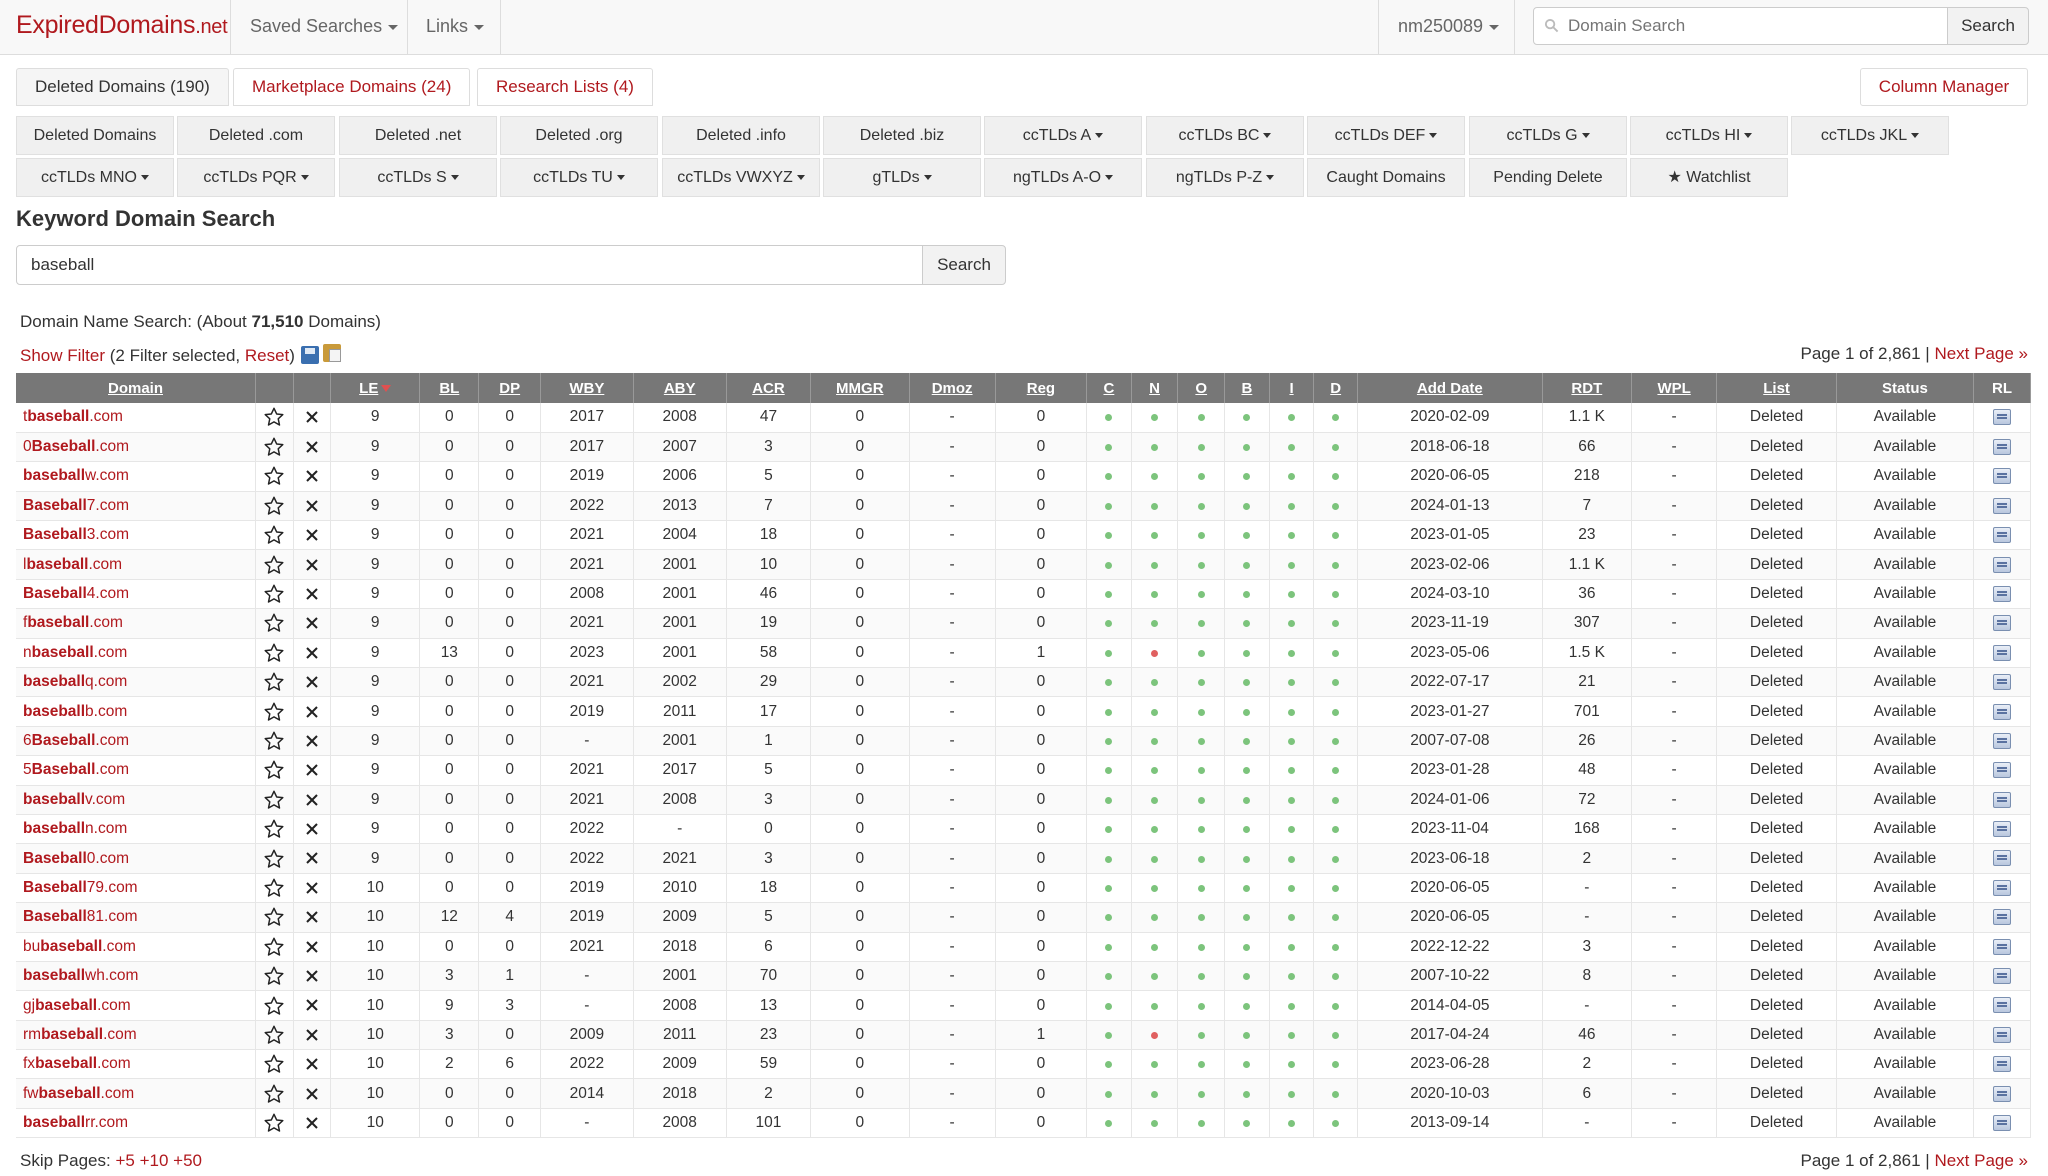 This screenshot has width=2048, height=1176. What do you see at coordinates (76, 858) in the screenshot?
I see `domain-link: Baseball0.com` at bounding box center [76, 858].